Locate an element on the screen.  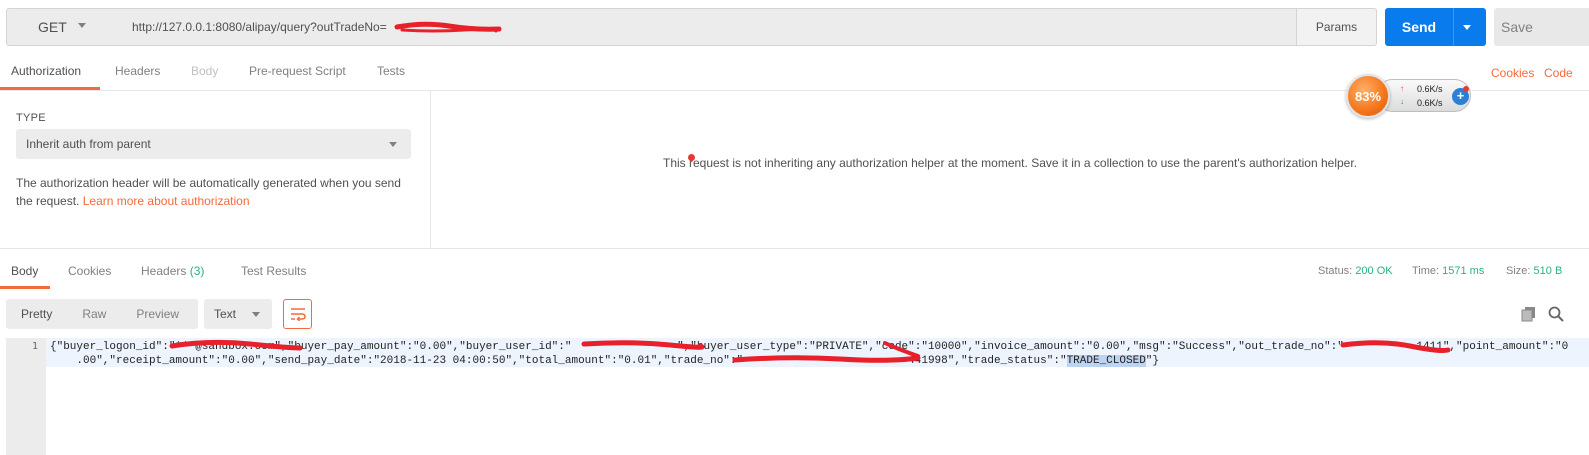
cpu-usage-ball: 83% is located at coordinates (1368, 96).